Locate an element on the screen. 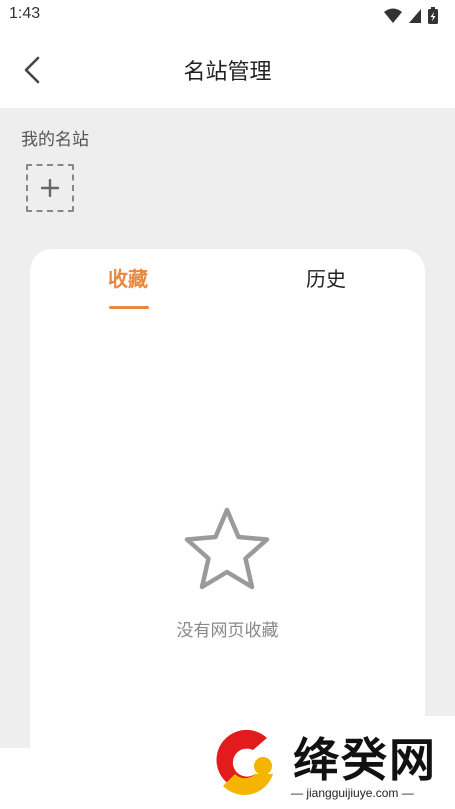 The height and width of the screenshot is (809, 455). battery-icon is located at coordinates (433, 15).